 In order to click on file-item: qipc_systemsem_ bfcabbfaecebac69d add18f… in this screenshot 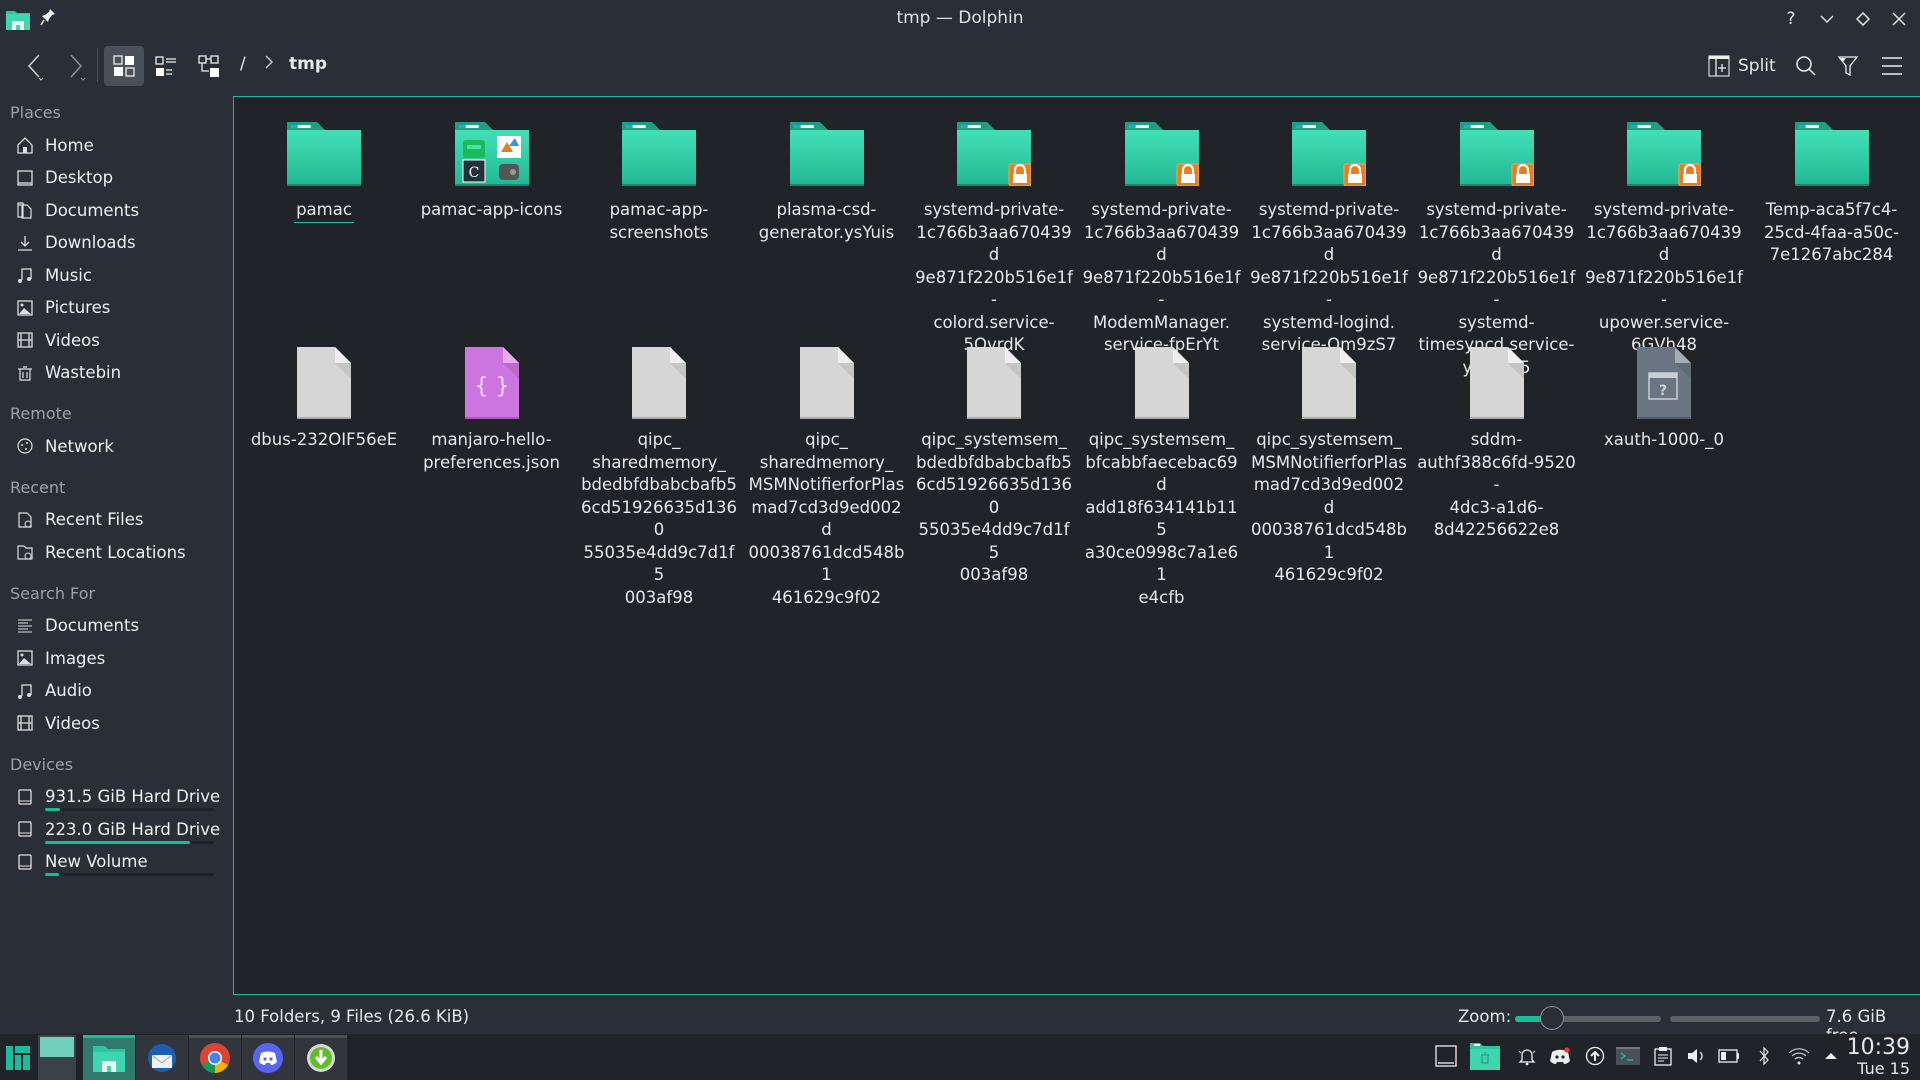, I will do `click(1162, 476)`.